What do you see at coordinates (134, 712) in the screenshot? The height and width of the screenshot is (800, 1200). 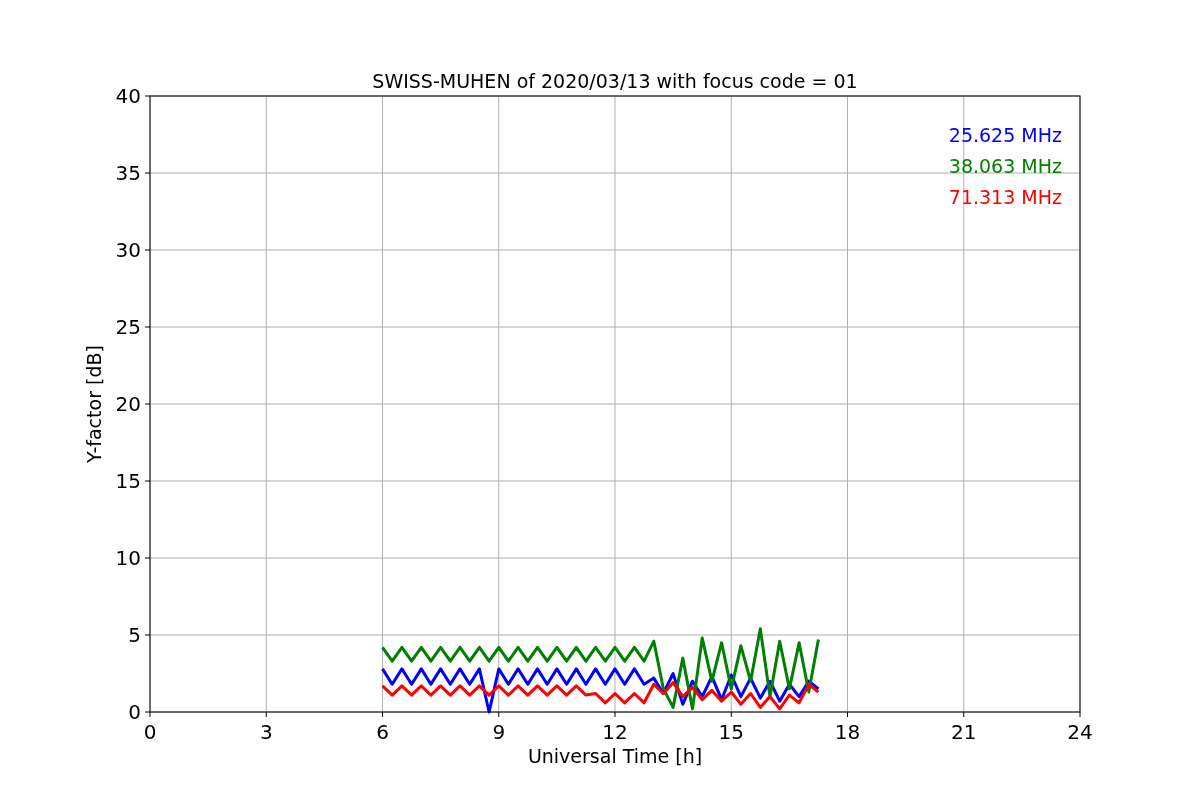 I see `y-tick-label: 0` at bounding box center [134, 712].